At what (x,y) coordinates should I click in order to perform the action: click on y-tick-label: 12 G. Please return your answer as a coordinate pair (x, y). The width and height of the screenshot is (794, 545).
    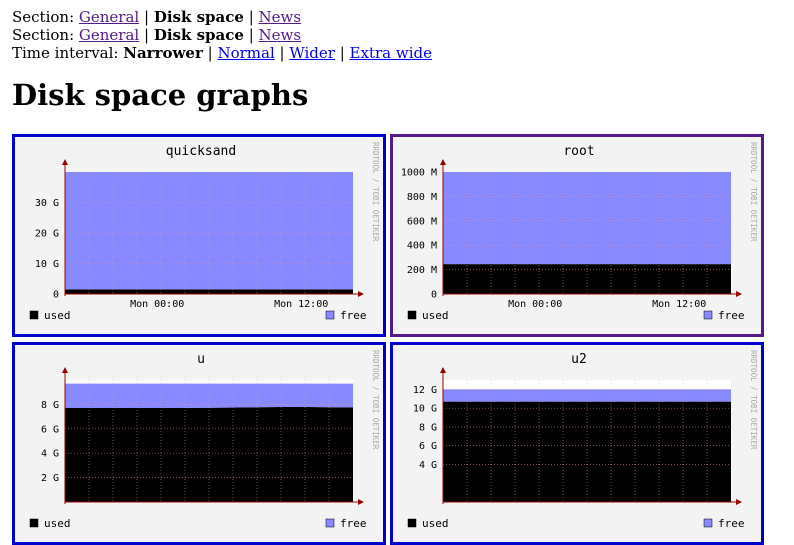
    Looking at the image, I should click on (425, 390).